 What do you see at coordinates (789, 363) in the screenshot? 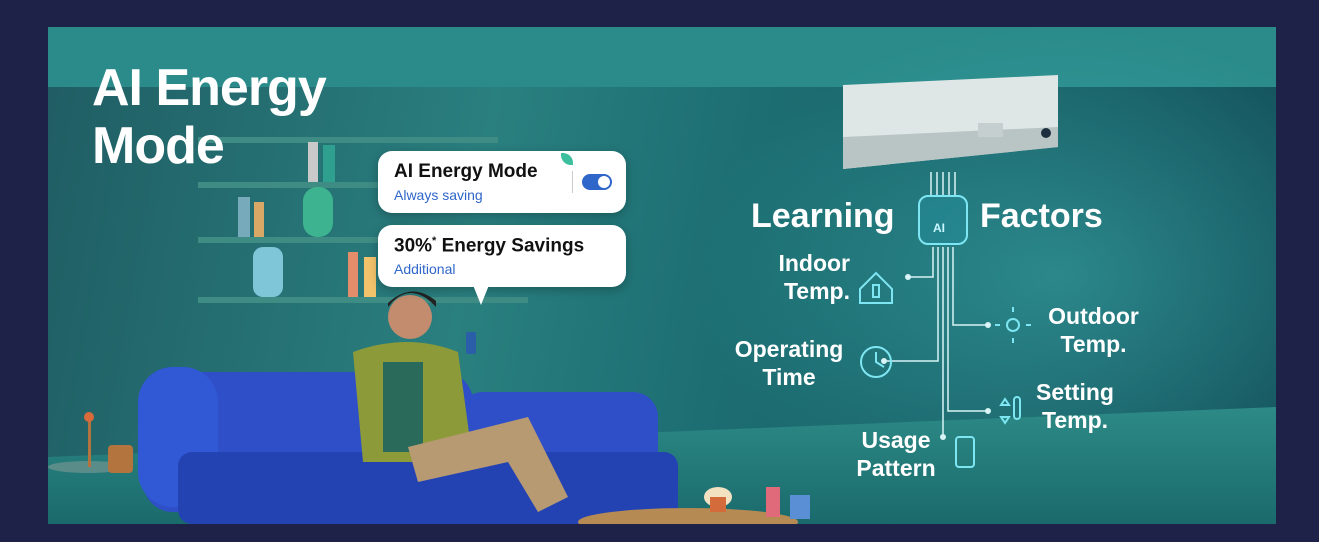
I see `factor-operating-time: Operating Time` at bounding box center [789, 363].